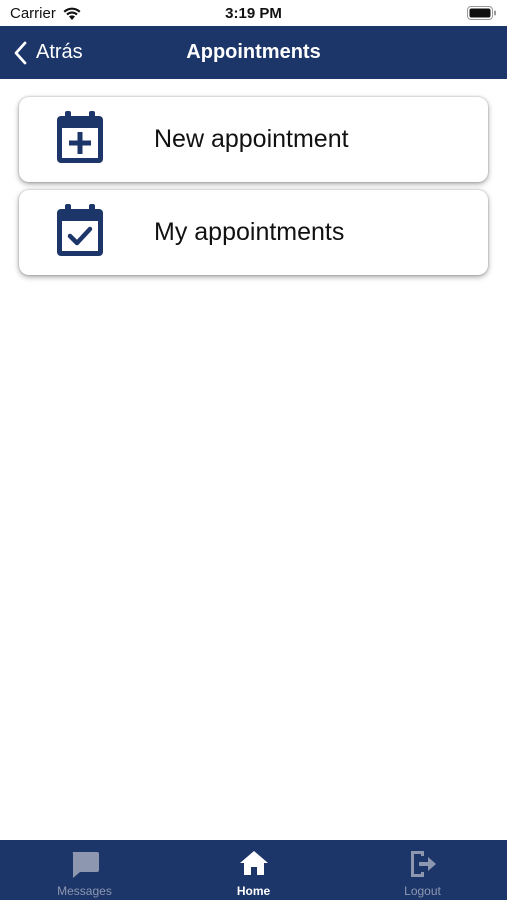 Image resolution: width=507 pixels, height=900 pixels. I want to click on new-appointment-button: New appointment, so click(253, 139).